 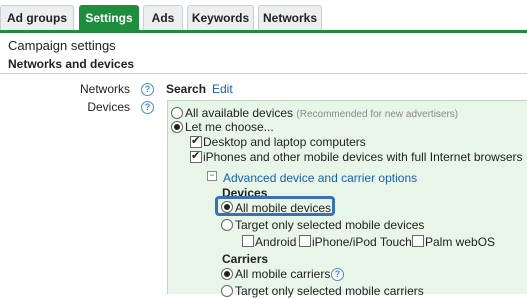 I want to click on tab-settings: Settings, so click(x=109, y=17).